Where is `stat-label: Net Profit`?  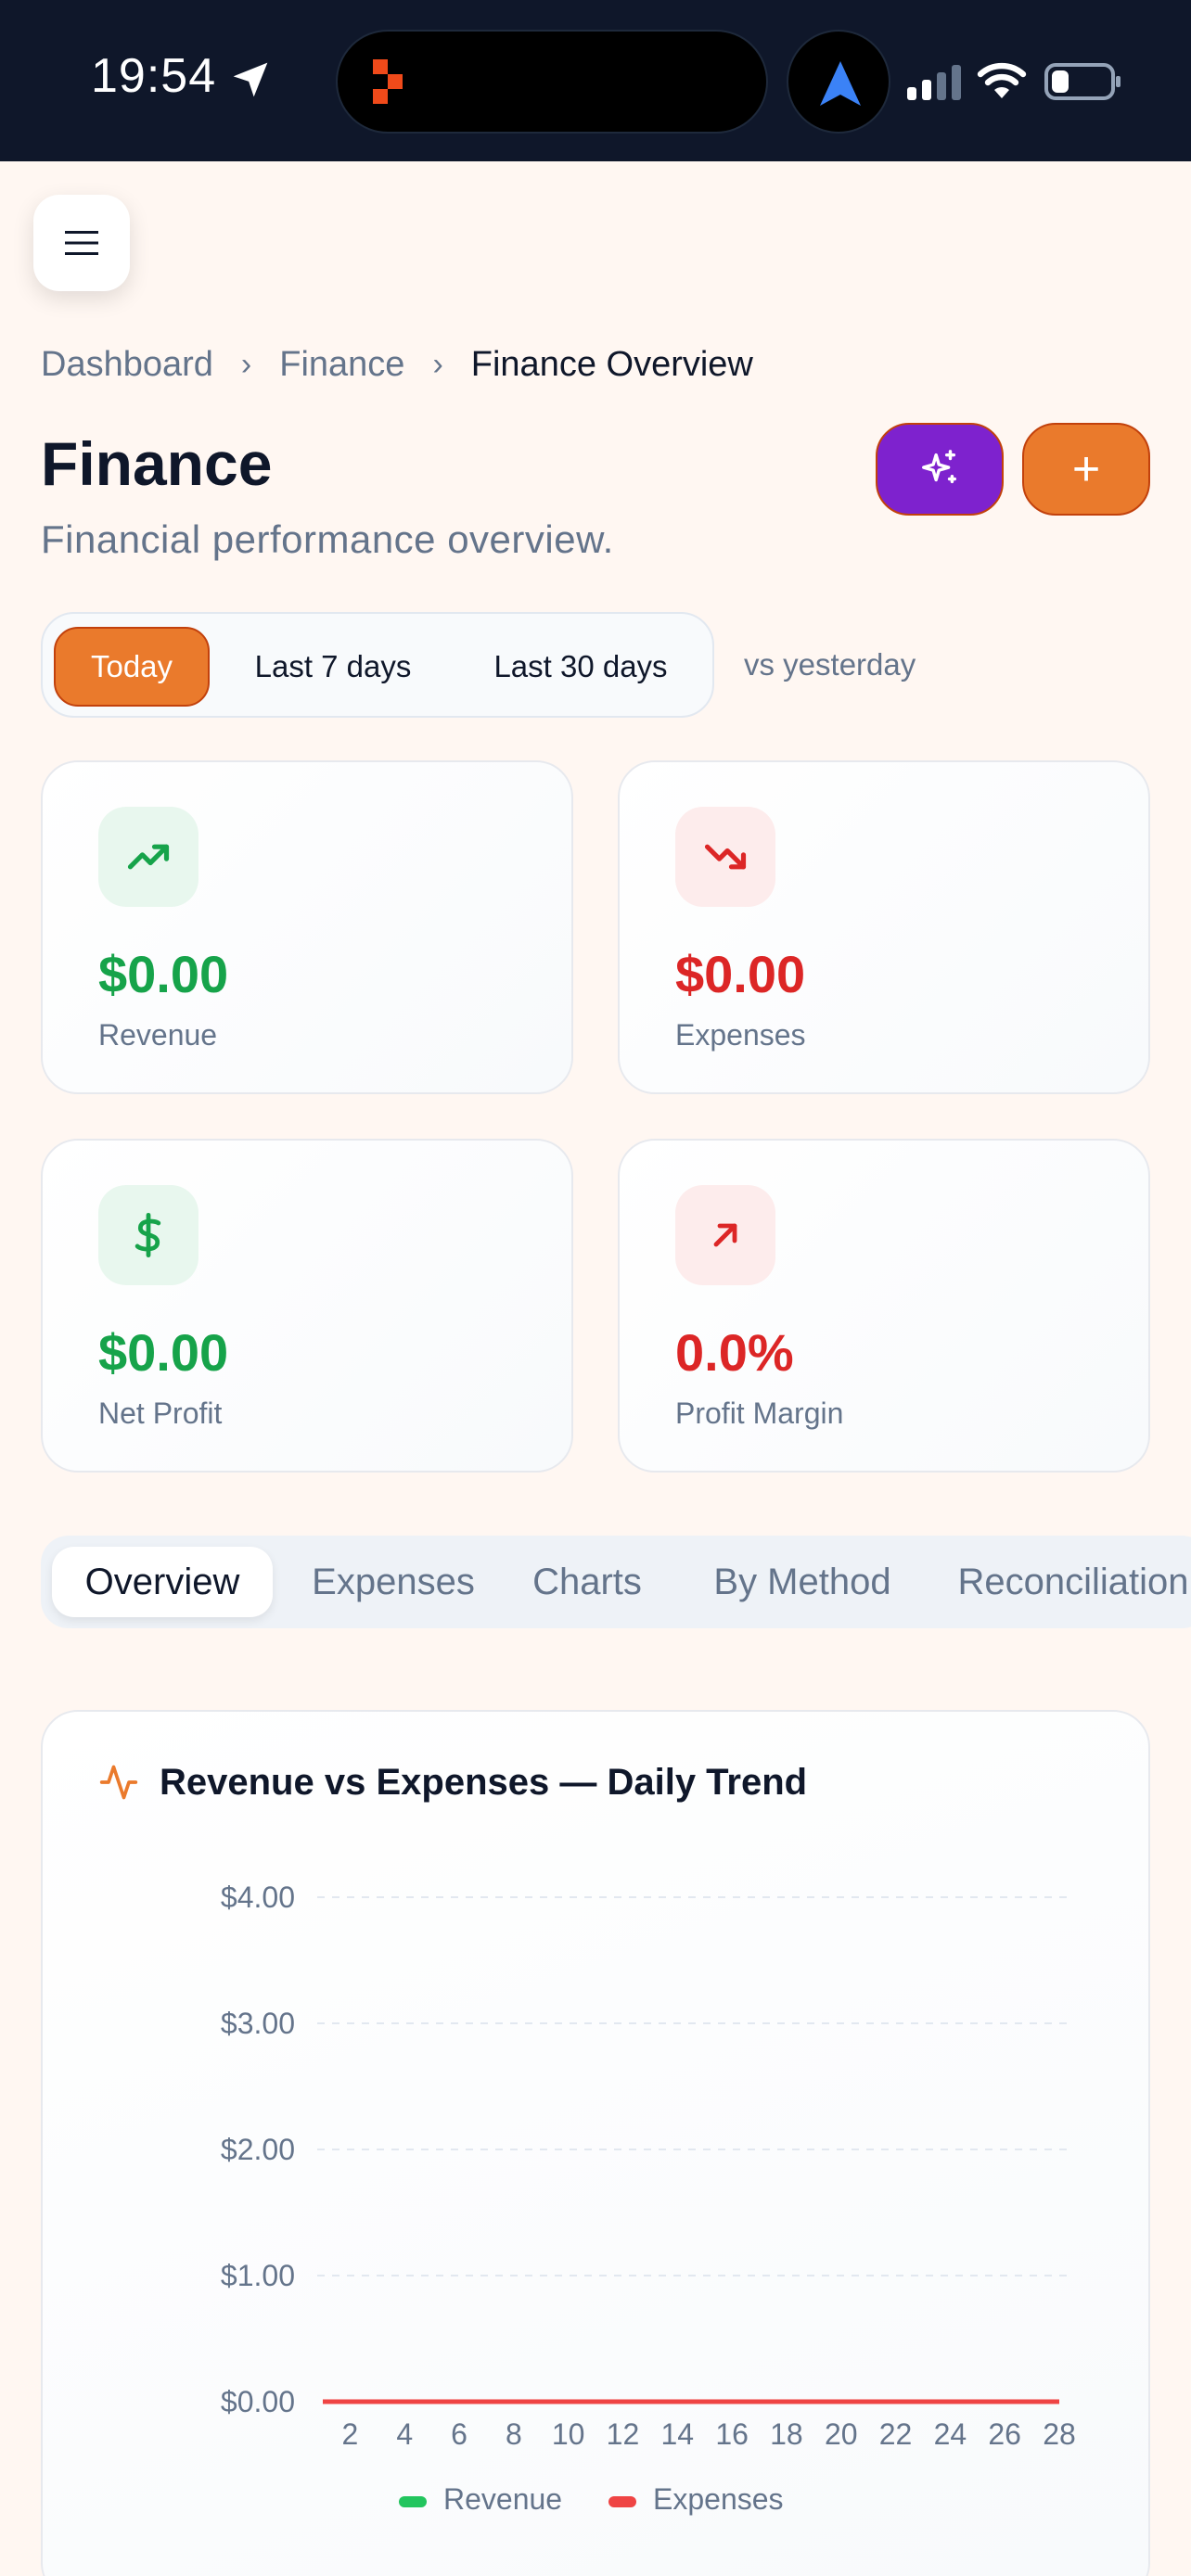
stat-label: Net Profit is located at coordinates (160, 1413).